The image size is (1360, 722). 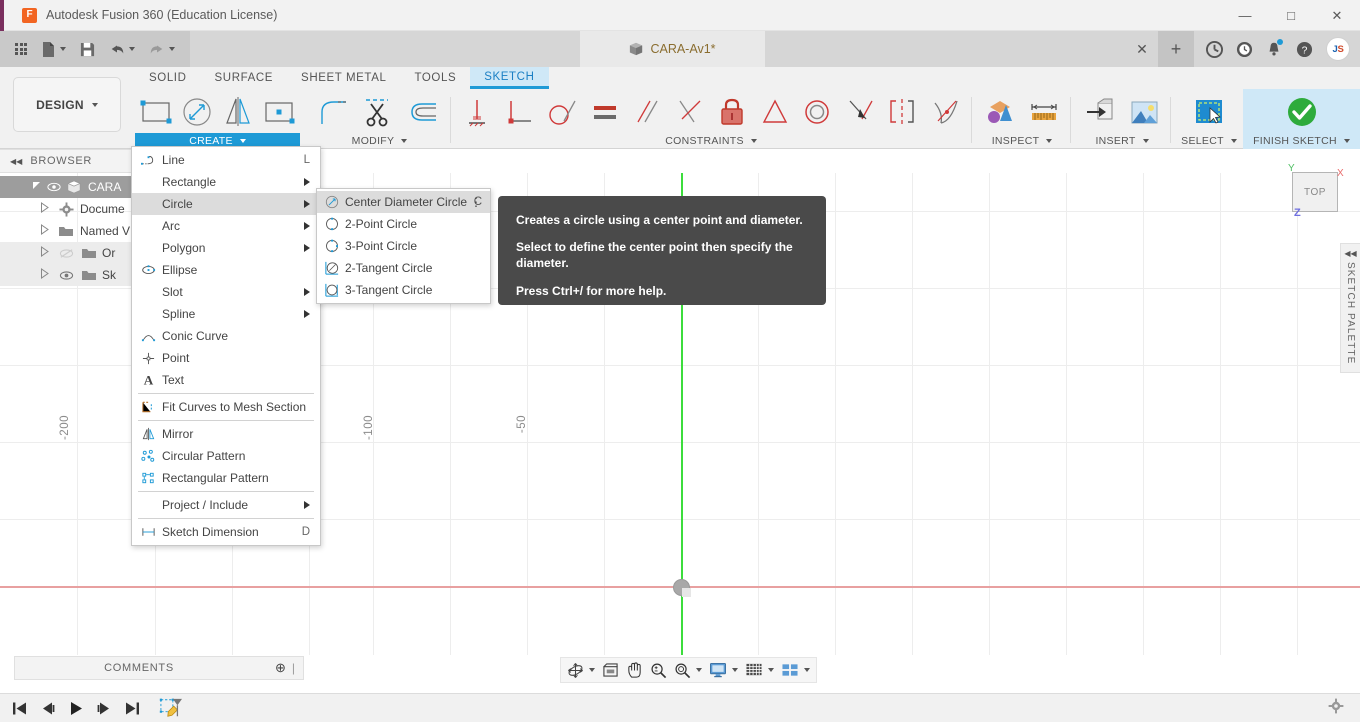 I want to click on insert-canvas-icon, so click(x=1144, y=112).